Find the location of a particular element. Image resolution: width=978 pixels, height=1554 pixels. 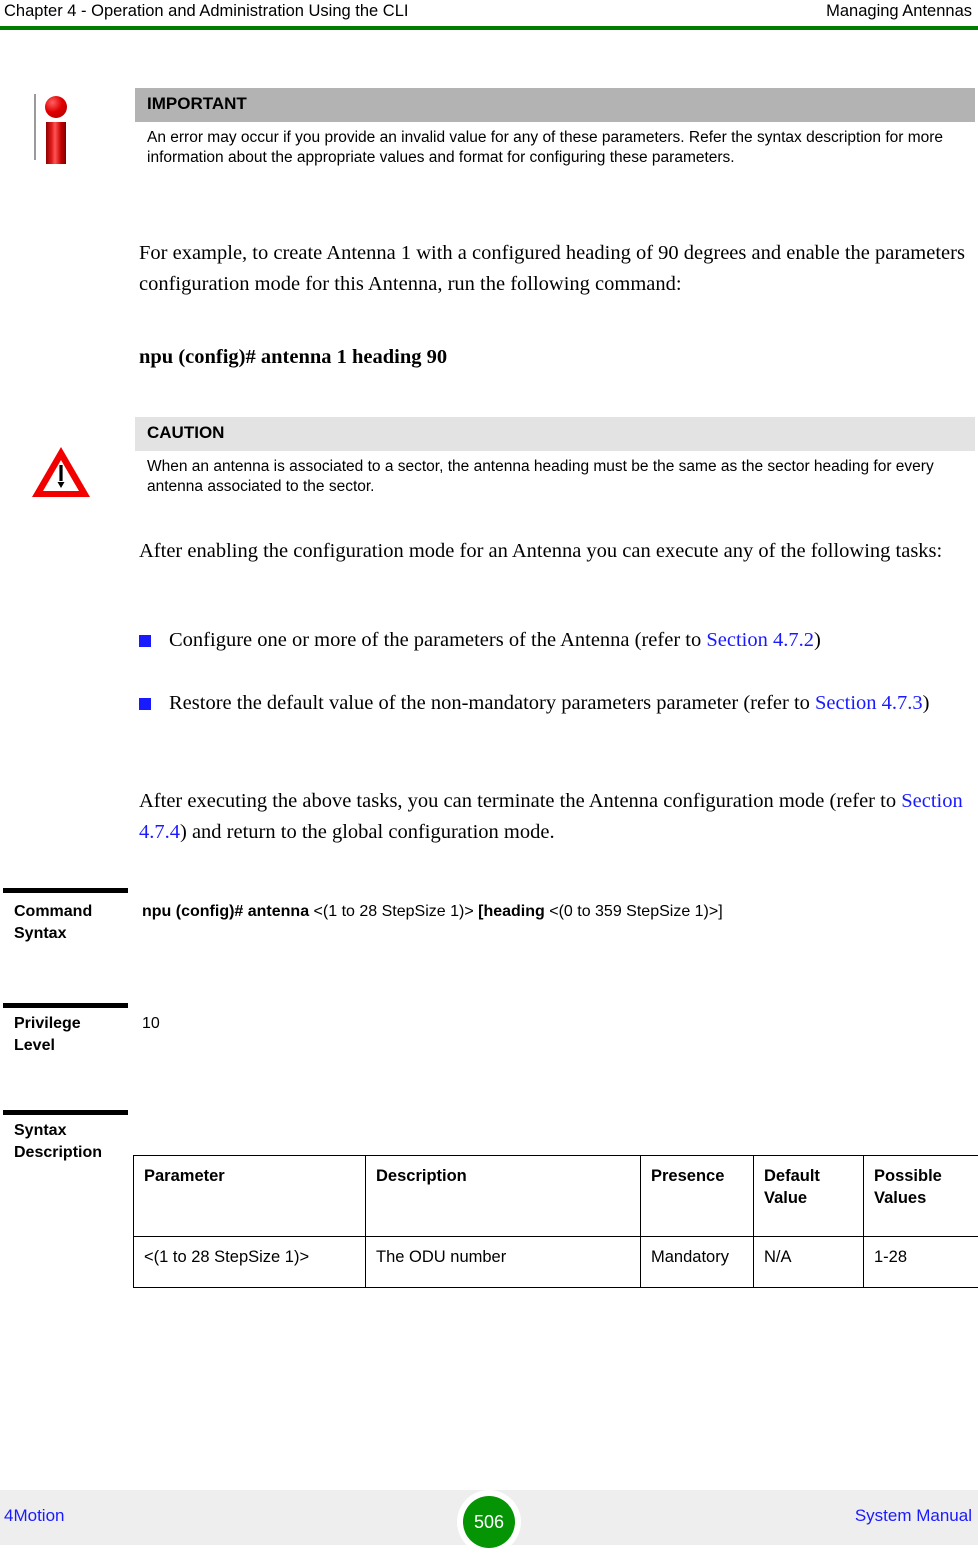

command-syntax-label-line1: Command is located at coordinates (74, 912).